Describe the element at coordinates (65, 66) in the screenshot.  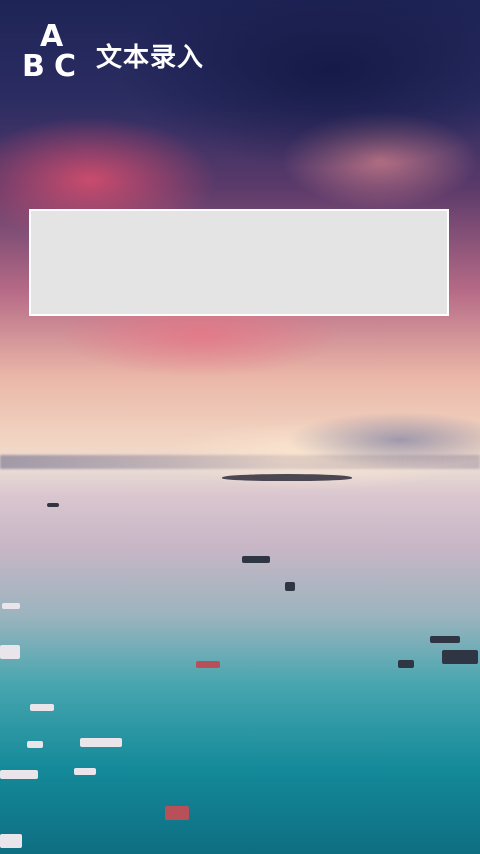
I see `logo-letter-c: C` at that location.